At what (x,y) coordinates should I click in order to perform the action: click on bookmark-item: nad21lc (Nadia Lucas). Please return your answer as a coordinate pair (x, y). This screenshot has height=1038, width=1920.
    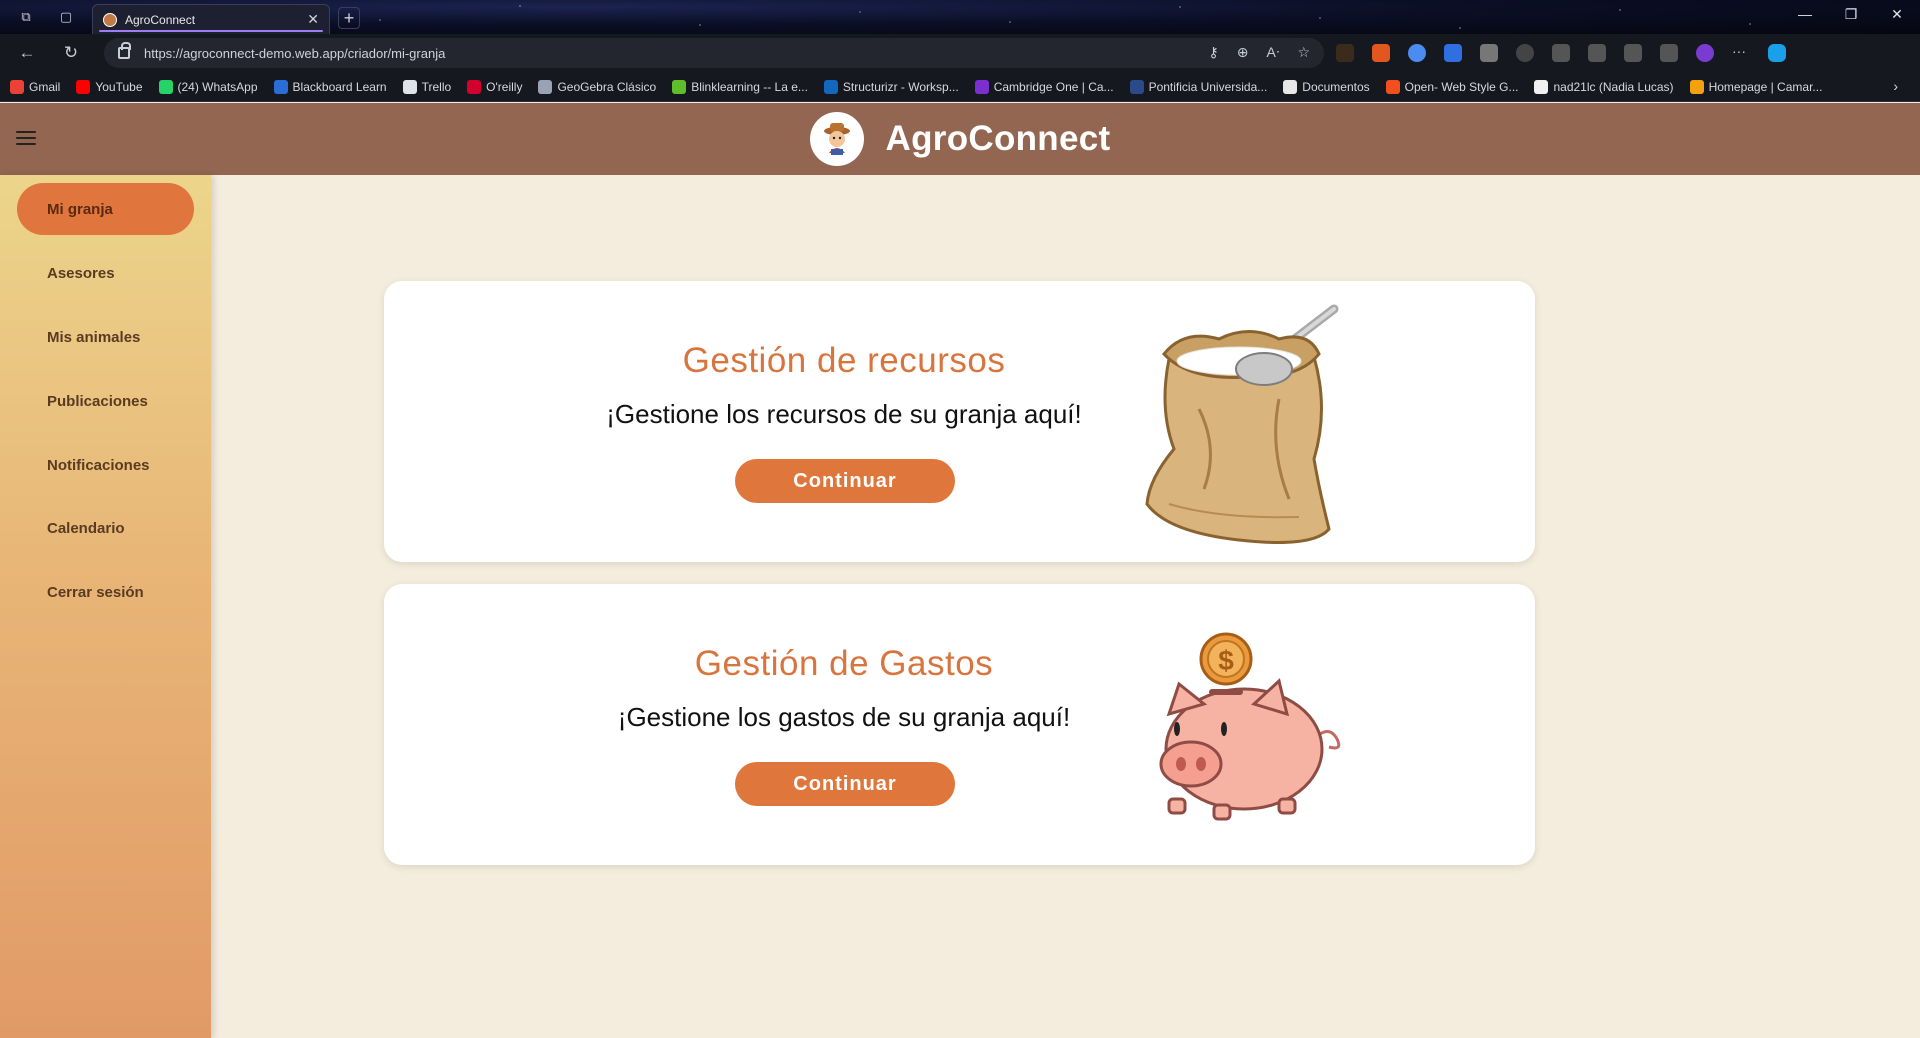
    Looking at the image, I should click on (1604, 86).